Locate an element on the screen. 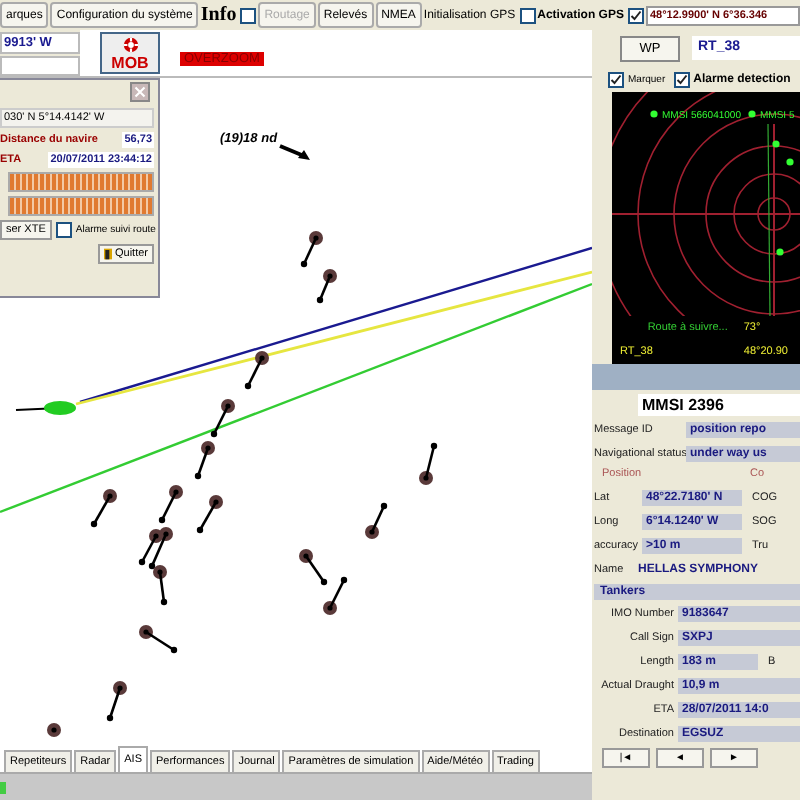 This screenshot has width=800, height=800. mob-button: MOB is located at coordinates (130, 53).